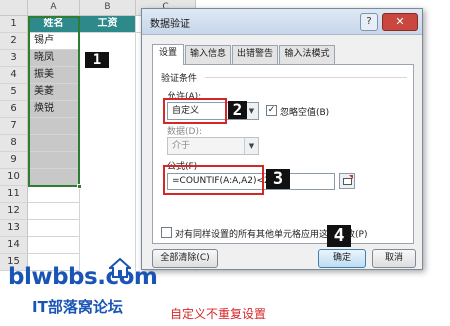 This screenshot has width=450, height=326. Describe the element at coordinates (79, 186) in the screenshot. I see `fill-handle` at that location.